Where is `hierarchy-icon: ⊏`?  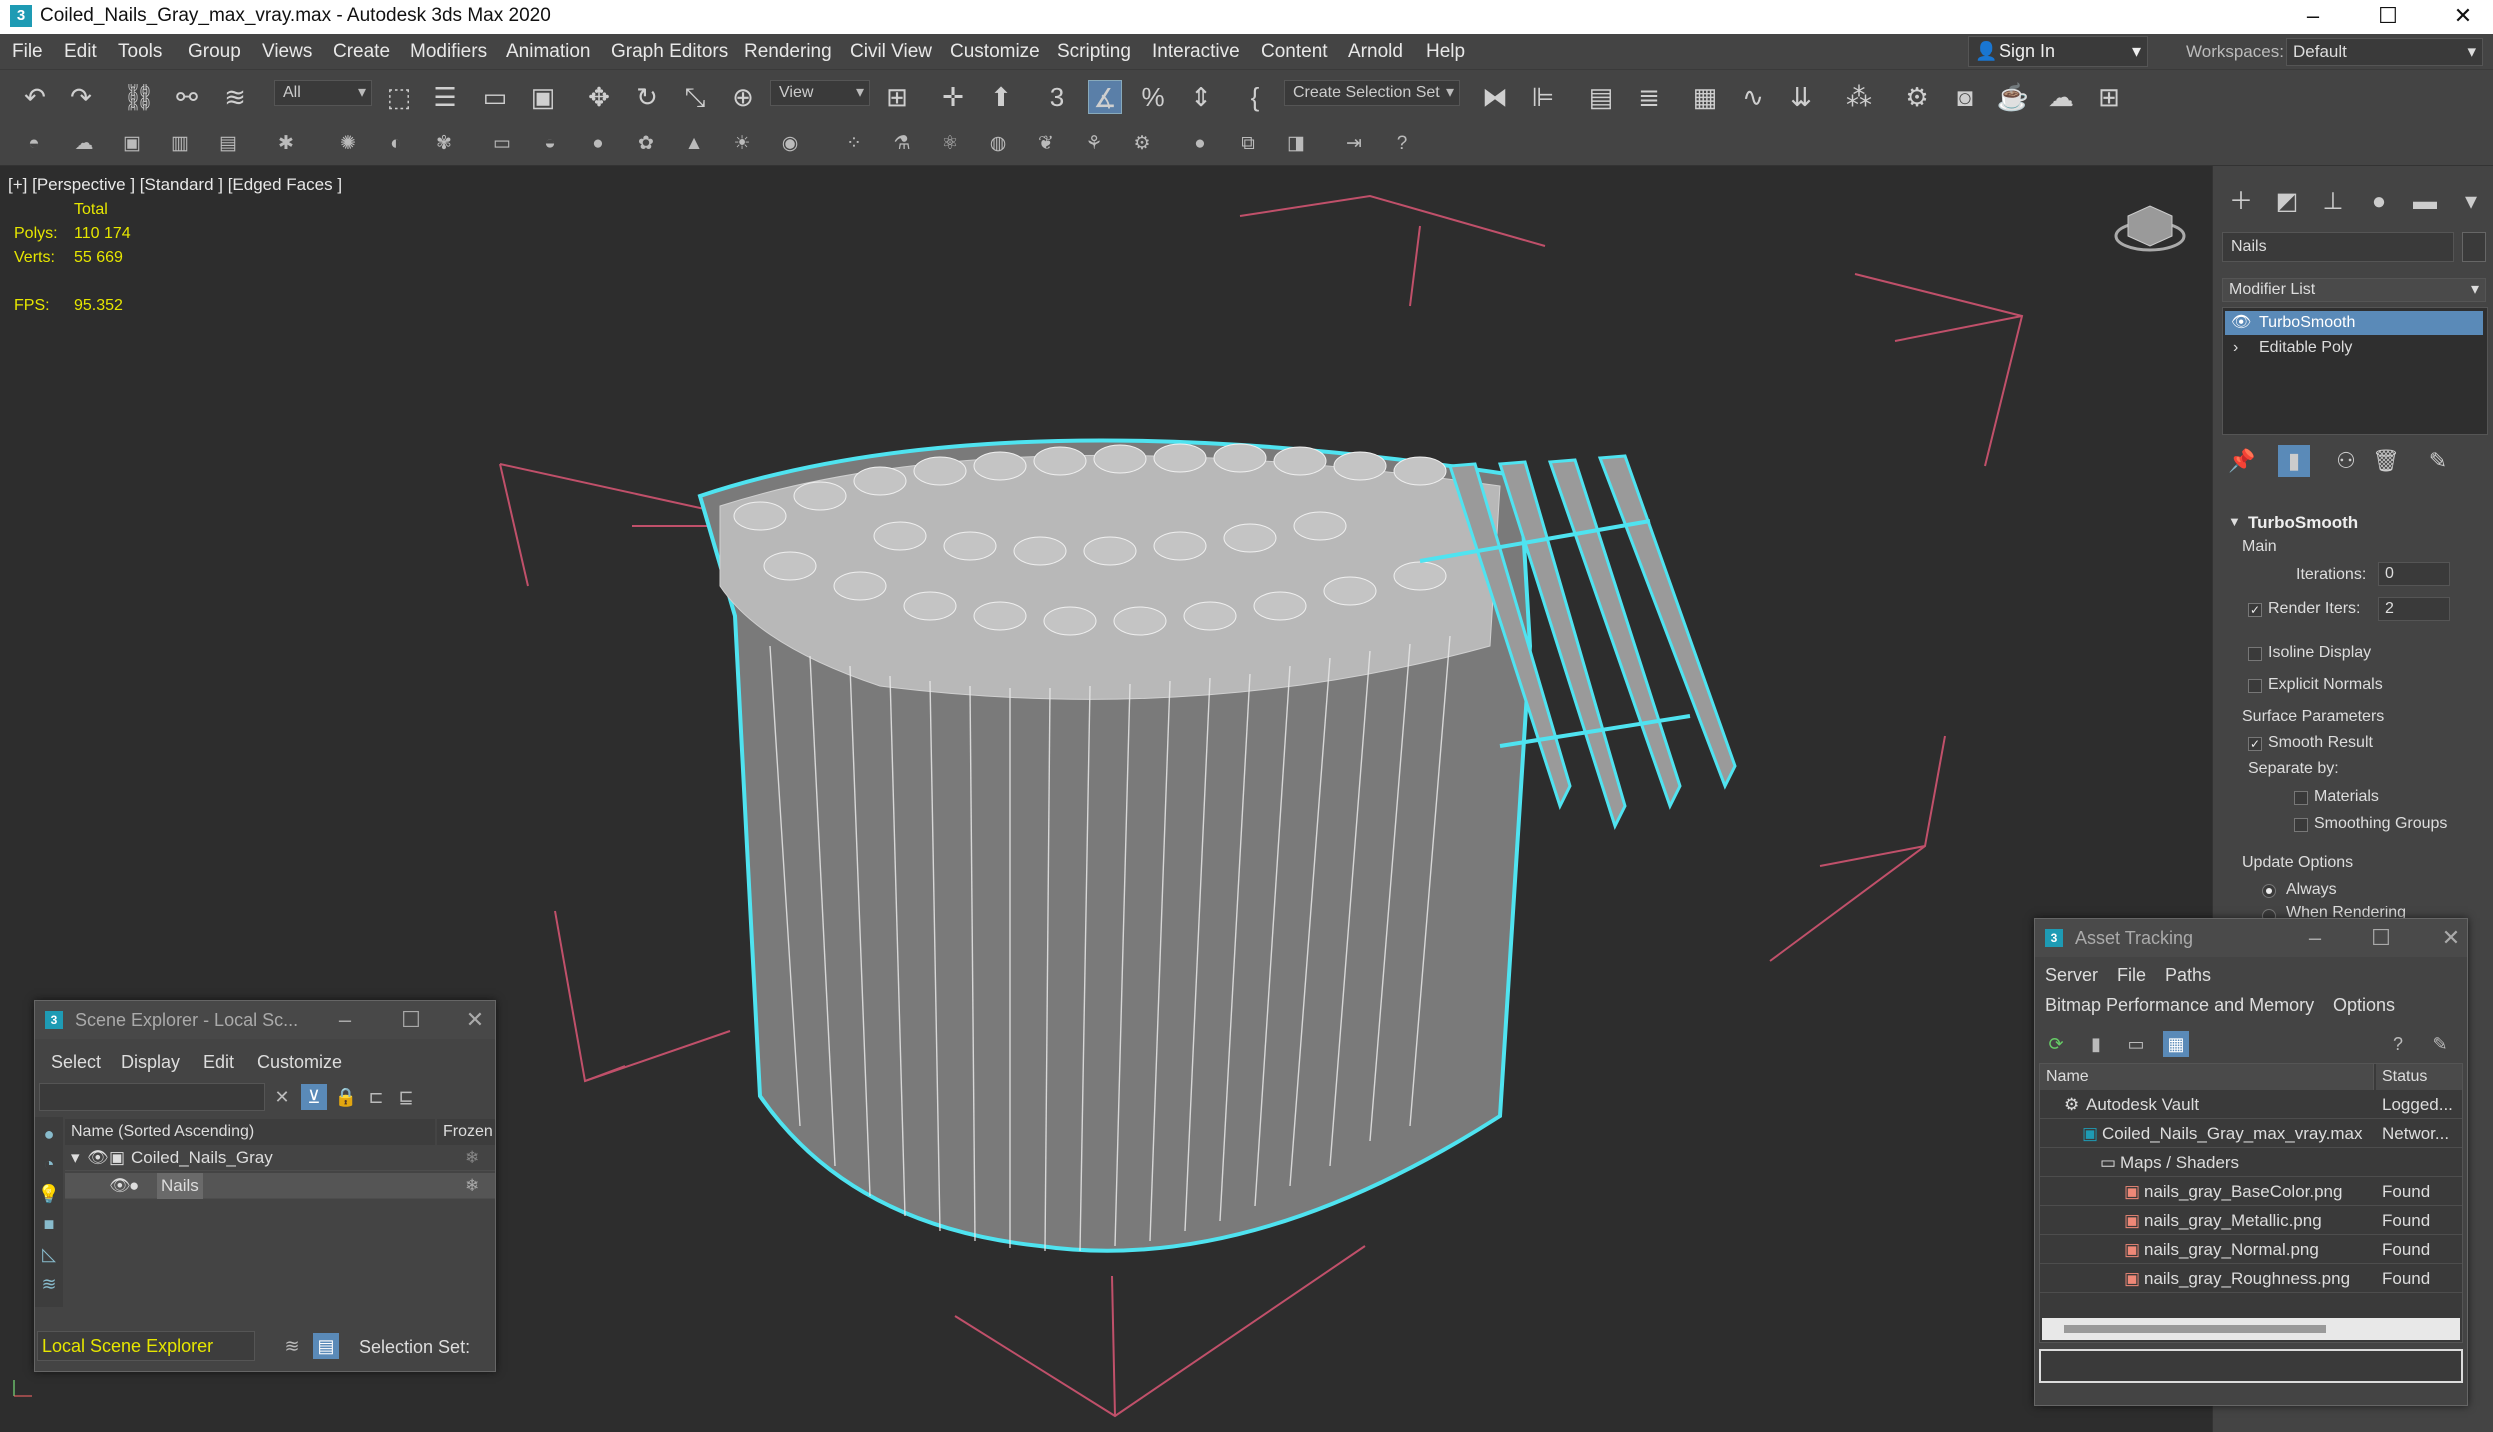
hierarchy-icon: ⊏ is located at coordinates (376, 1097).